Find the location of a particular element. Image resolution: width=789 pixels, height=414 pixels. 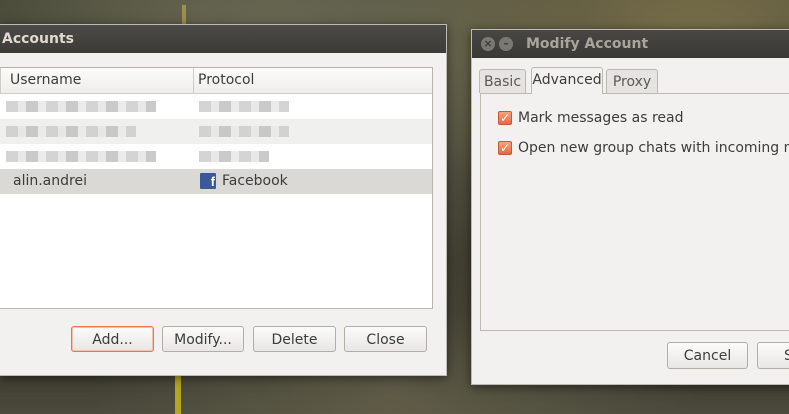

tab-advanced: Advanced is located at coordinates (567, 80).